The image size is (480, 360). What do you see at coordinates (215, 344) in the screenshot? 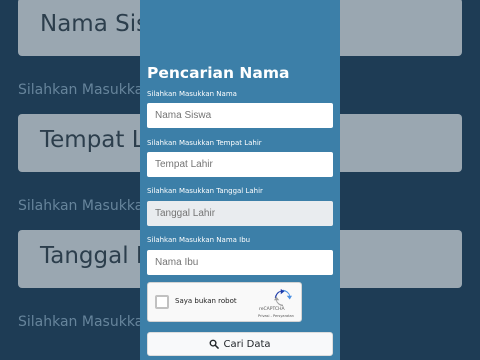
I see `search-icon` at bounding box center [215, 344].